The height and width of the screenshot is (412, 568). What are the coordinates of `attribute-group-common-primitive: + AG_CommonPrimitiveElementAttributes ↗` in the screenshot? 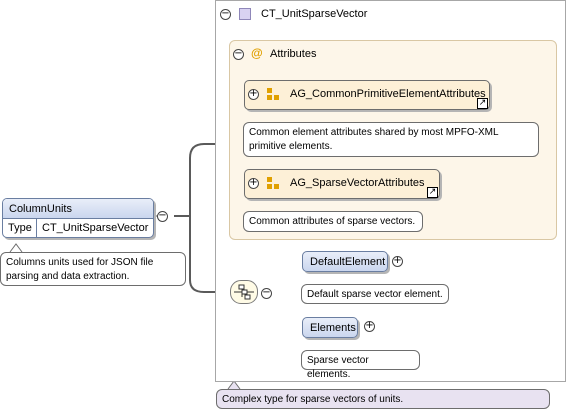 It's located at (367, 95).